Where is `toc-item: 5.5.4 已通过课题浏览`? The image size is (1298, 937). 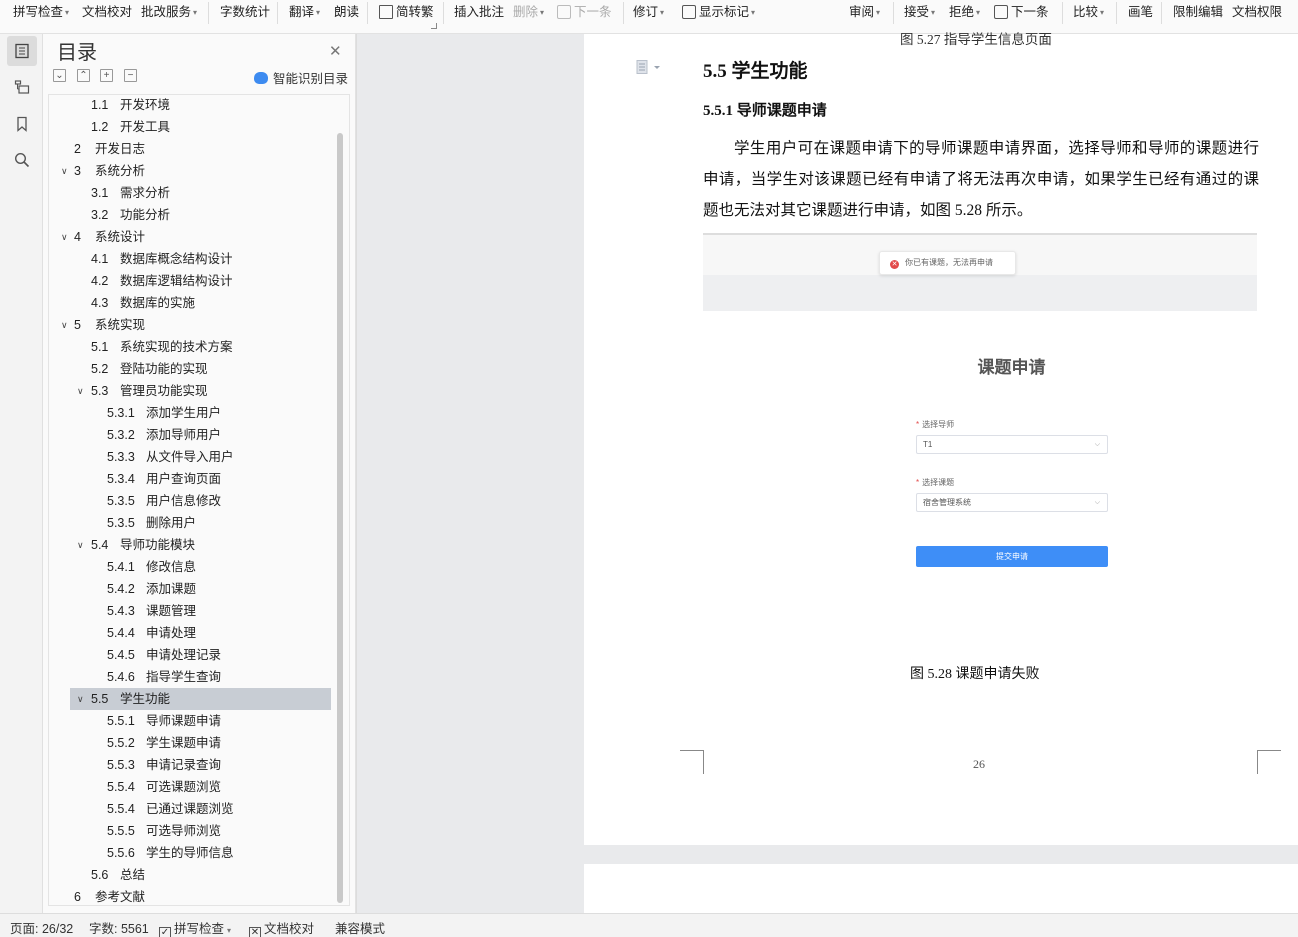 toc-item: 5.5.4 已通过课题浏览 is located at coordinates (190, 809).